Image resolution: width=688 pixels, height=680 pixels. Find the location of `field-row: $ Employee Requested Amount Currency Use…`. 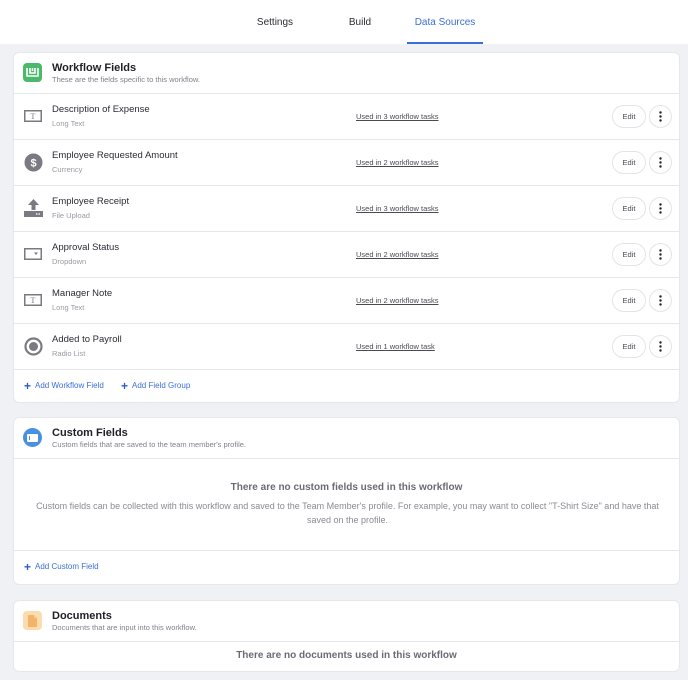

field-row: $ Employee Requested Amount Currency Use… is located at coordinates (346, 163).